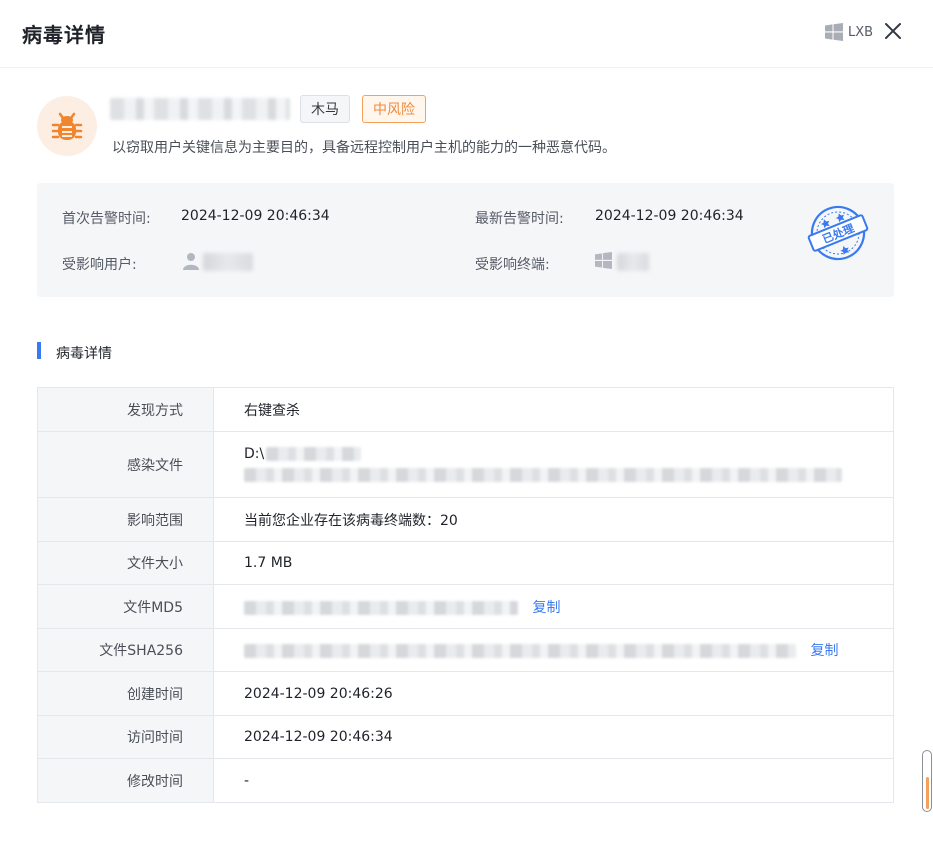 This screenshot has width=933, height=868. I want to click on latest-alert-value: 2024-12-09 20:46:34, so click(669, 216).